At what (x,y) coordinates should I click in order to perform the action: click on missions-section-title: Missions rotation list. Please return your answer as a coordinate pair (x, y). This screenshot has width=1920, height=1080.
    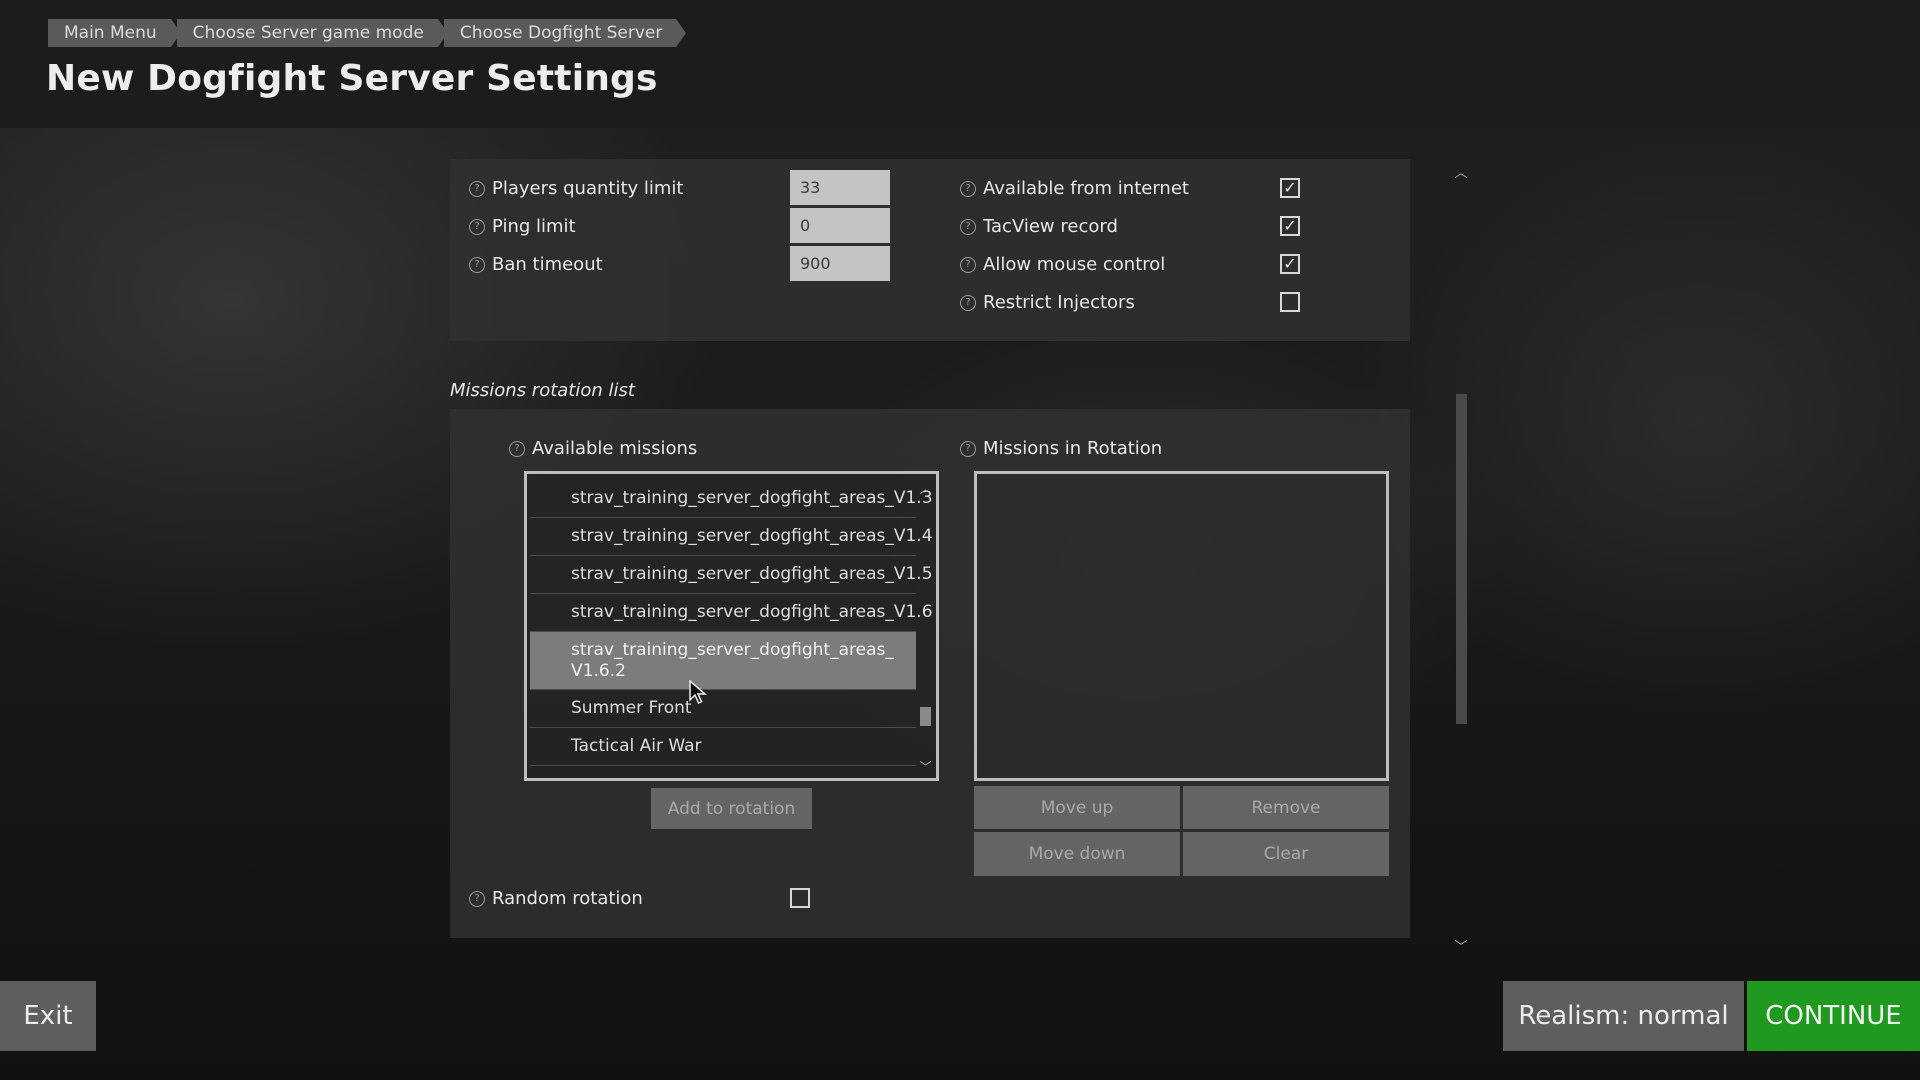
    Looking at the image, I should click on (542, 390).